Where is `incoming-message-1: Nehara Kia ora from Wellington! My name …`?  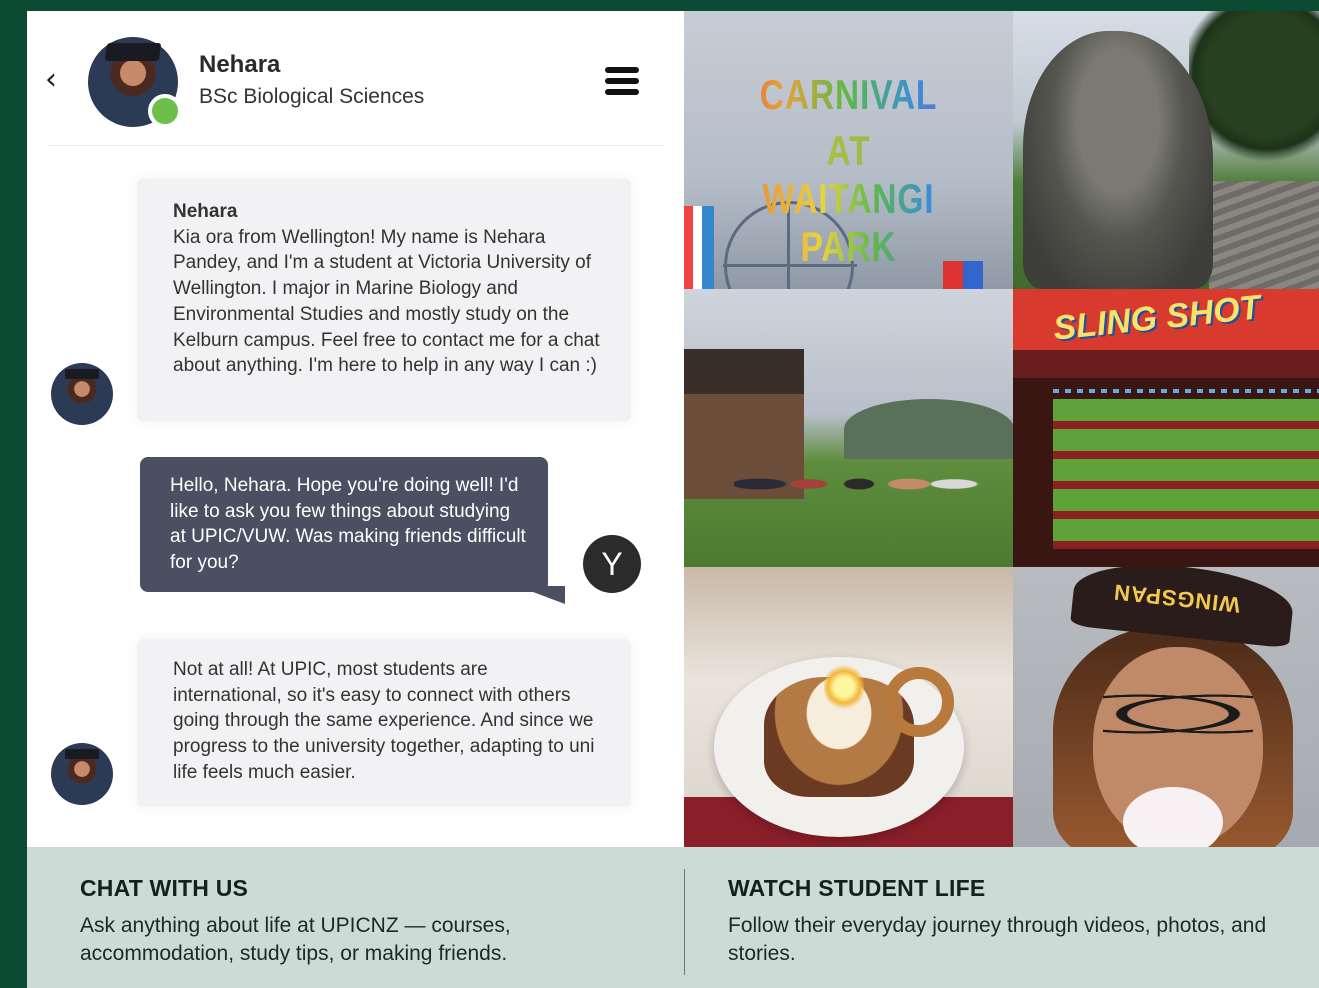
incoming-message-1: Nehara Kia ora from Wellington! My name … is located at coordinates (384, 300).